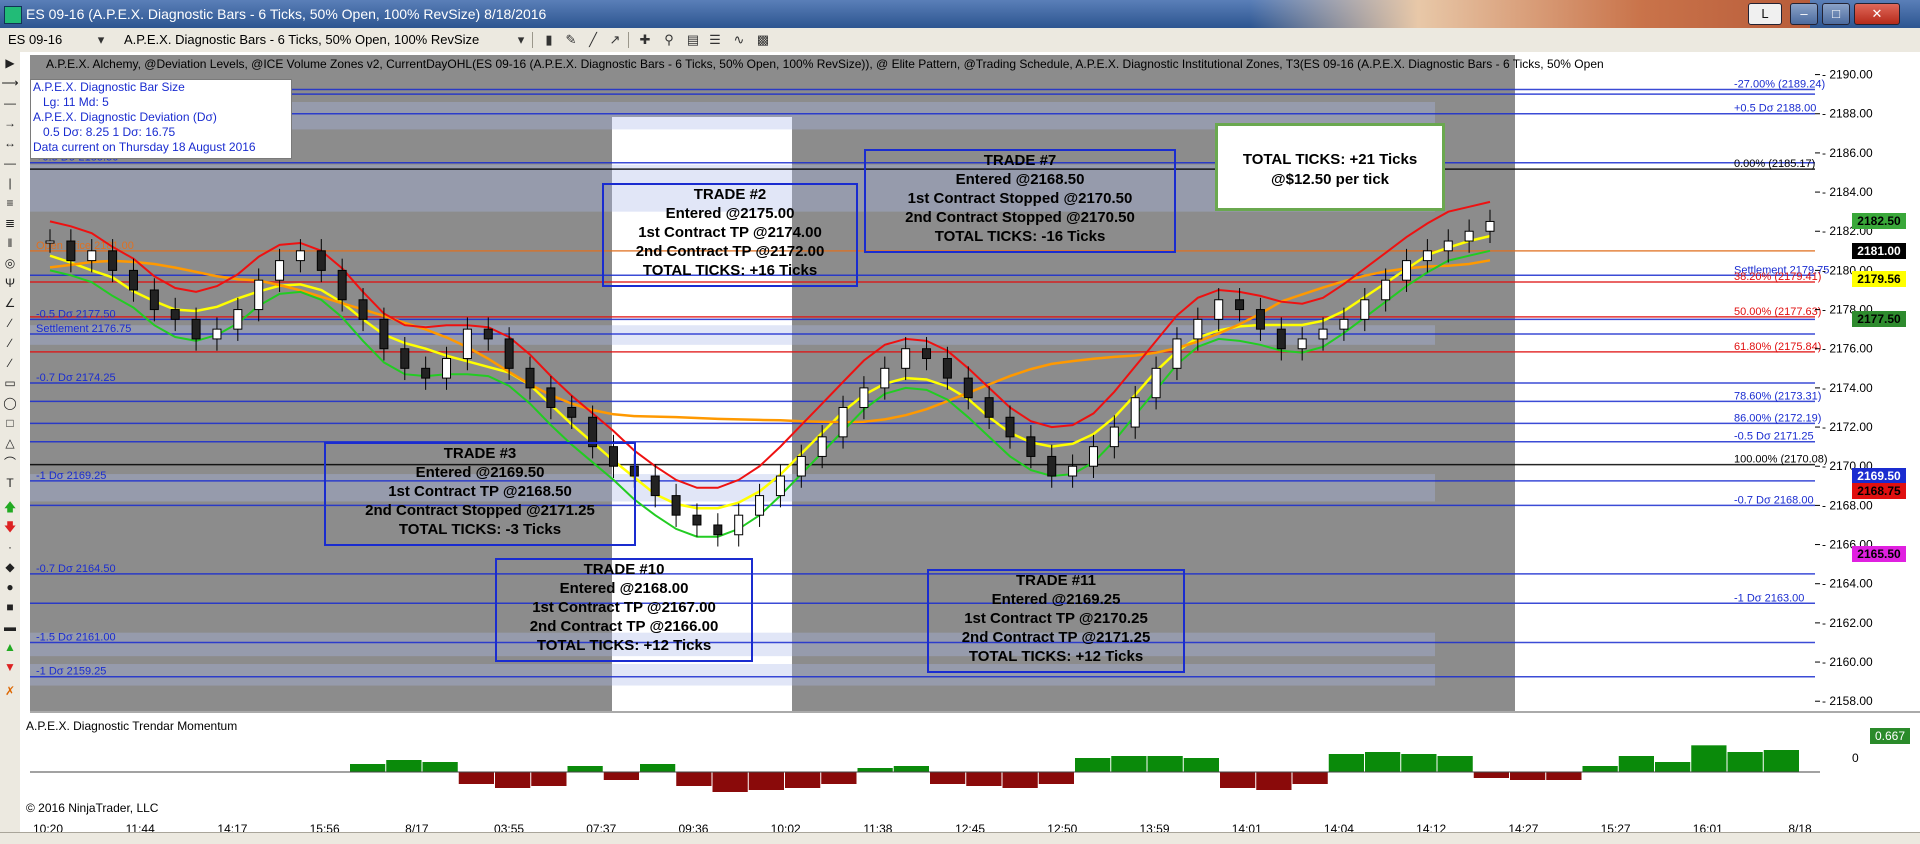  What do you see at coordinates (10, 123) in the screenshot?
I see `arrow-line-icon: →` at bounding box center [10, 123].